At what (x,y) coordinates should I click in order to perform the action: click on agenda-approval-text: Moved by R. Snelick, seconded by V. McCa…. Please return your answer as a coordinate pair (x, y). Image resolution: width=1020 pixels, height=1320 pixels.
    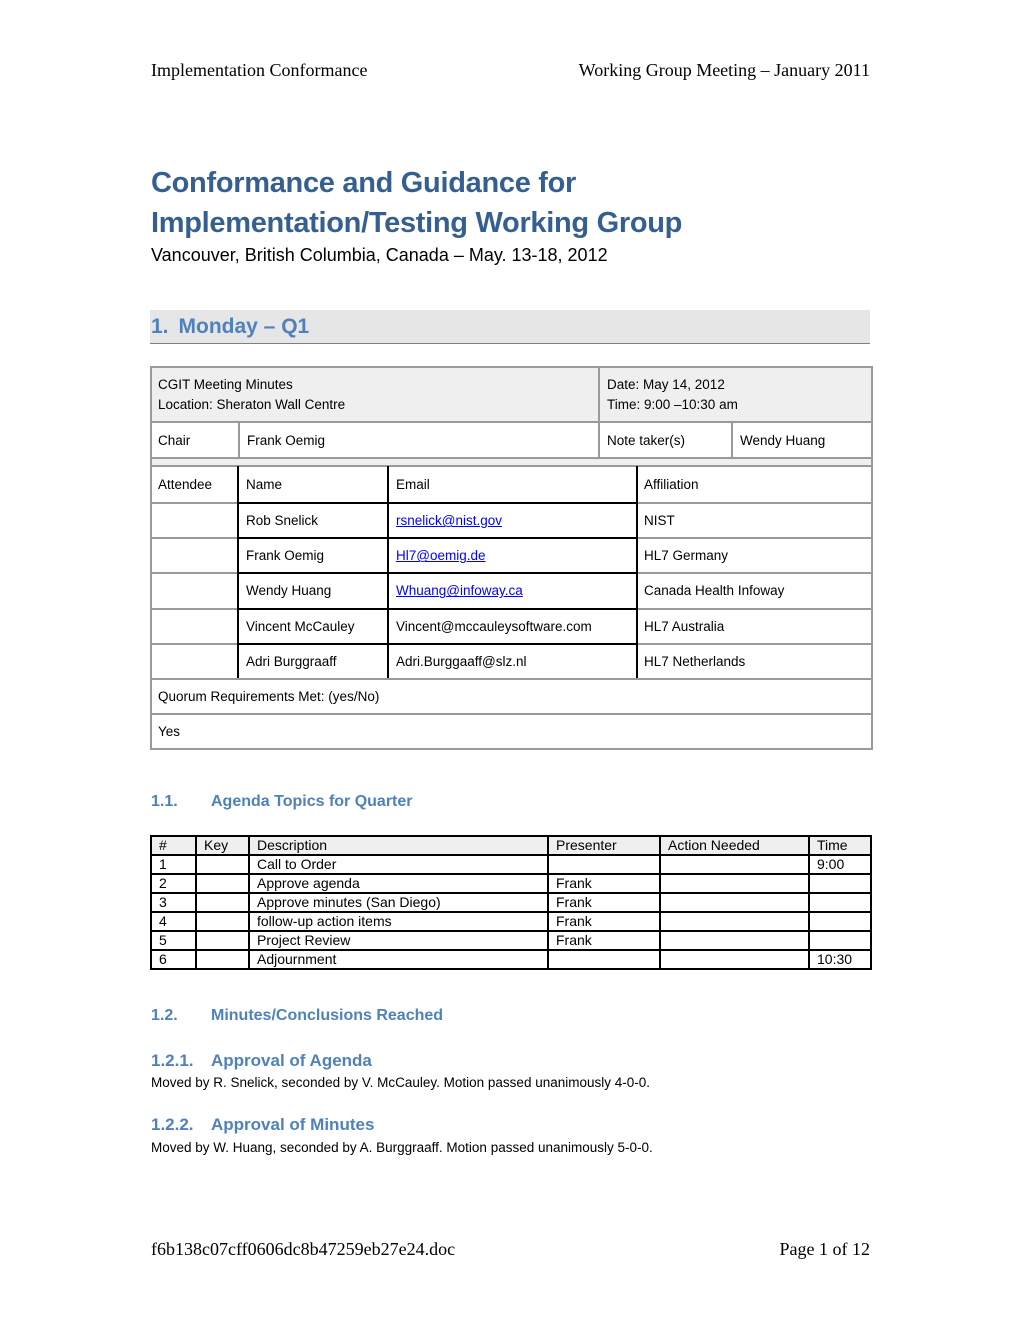
    Looking at the image, I should click on (401, 1082).